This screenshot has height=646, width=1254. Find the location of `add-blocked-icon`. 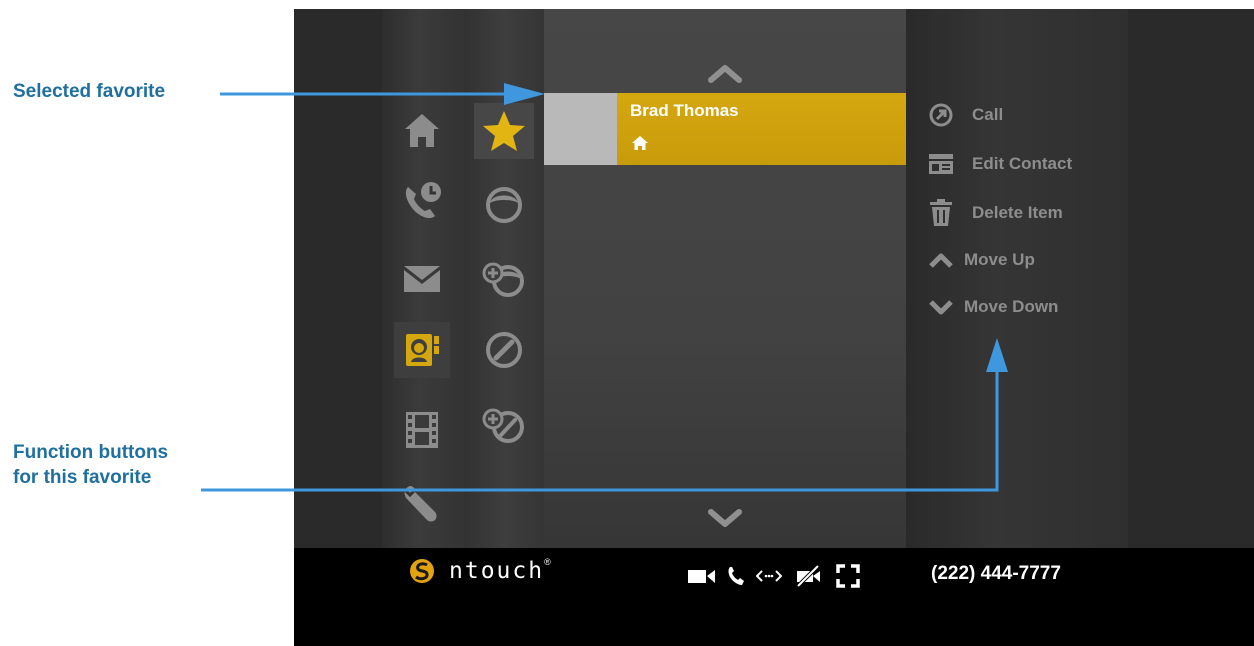

add-blocked-icon is located at coordinates (503, 425).